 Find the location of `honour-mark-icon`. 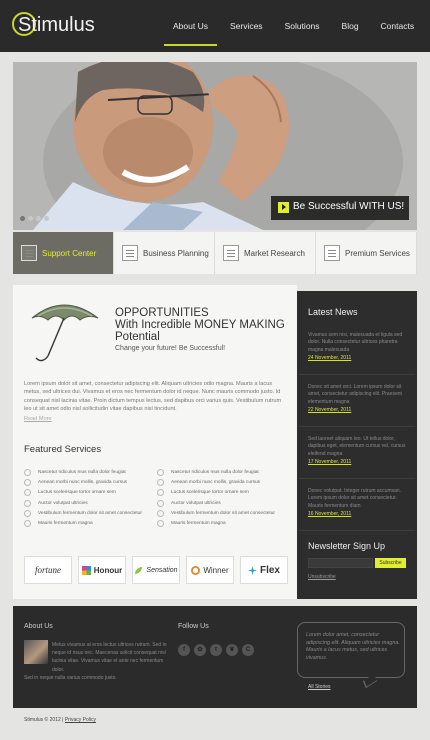

honour-mark-icon is located at coordinates (86, 570).